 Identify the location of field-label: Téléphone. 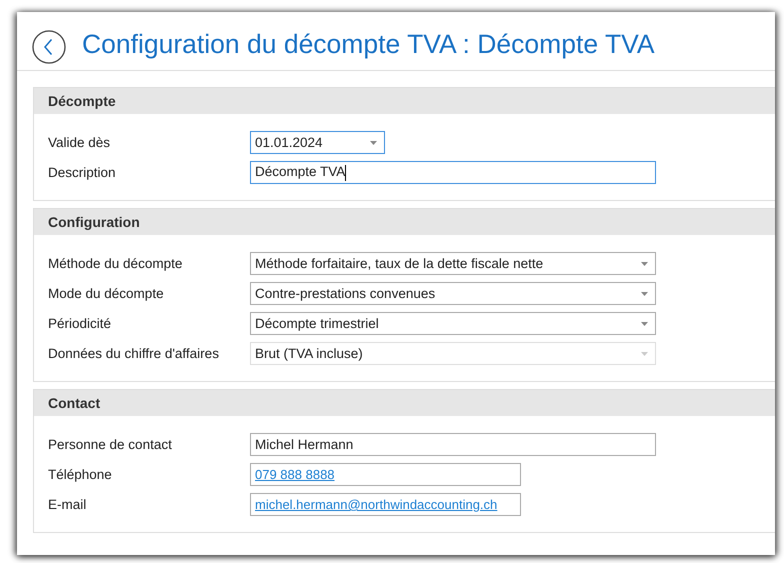
(80, 474).